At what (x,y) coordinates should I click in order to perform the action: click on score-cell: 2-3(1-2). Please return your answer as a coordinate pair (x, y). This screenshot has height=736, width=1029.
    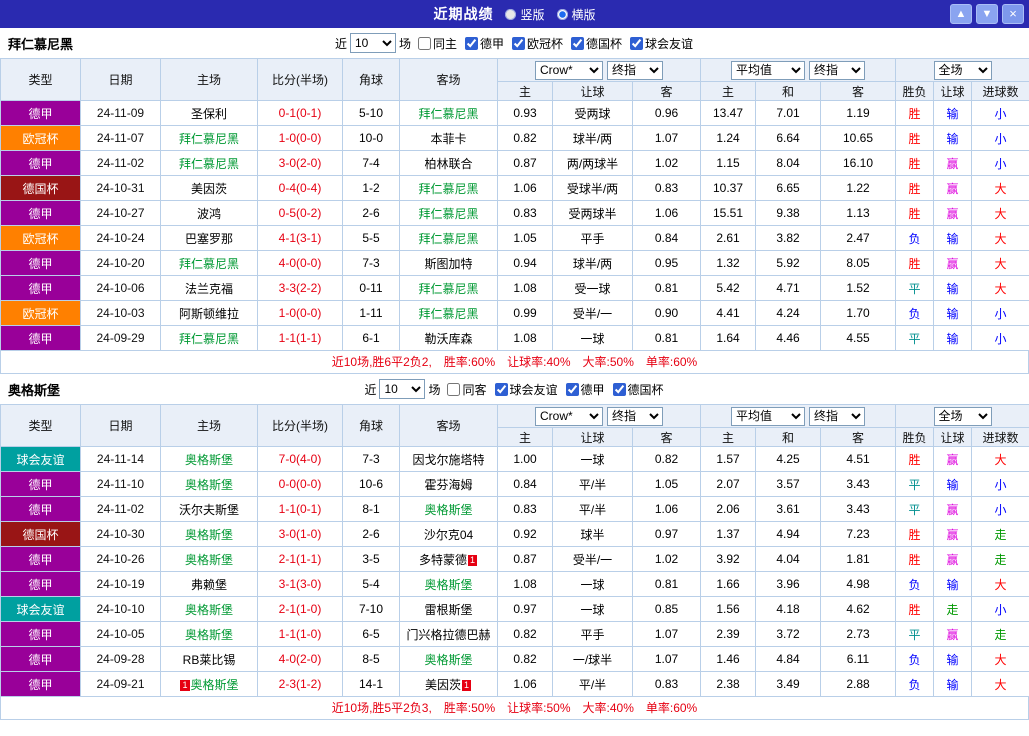
    Looking at the image, I should click on (300, 684).